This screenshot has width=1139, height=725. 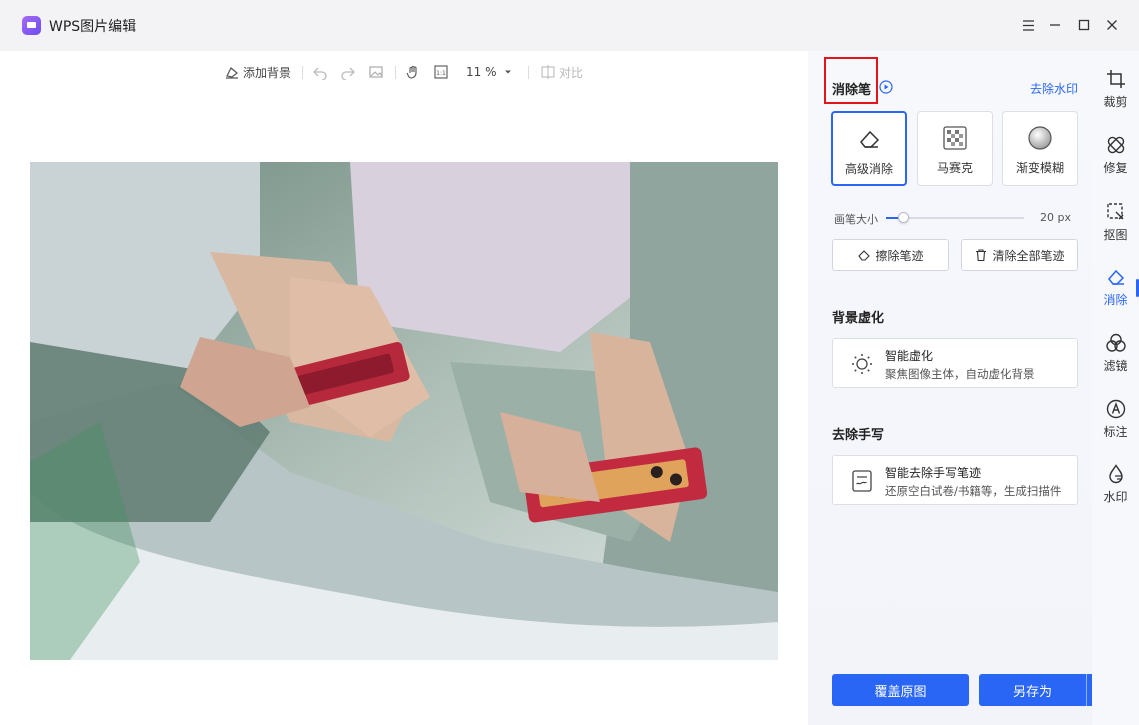 I want to click on rail-item-label: 水印, so click(x=1115, y=497).